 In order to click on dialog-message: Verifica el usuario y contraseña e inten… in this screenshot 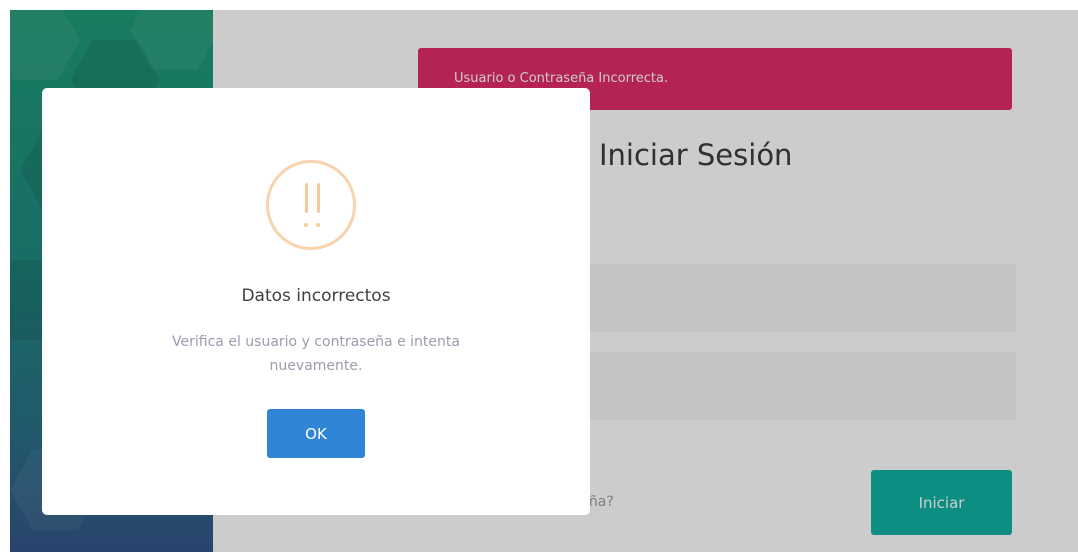, I will do `click(316, 354)`.